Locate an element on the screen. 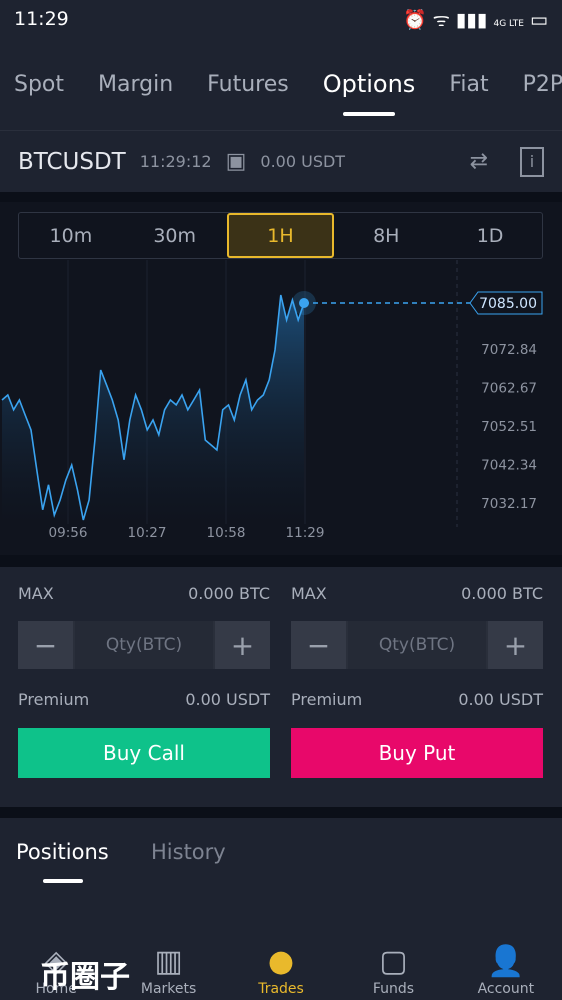 The width and height of the screenshot is (562, 1000). pair-symbol: BTCUSDT is located at coordinates (72, 162).